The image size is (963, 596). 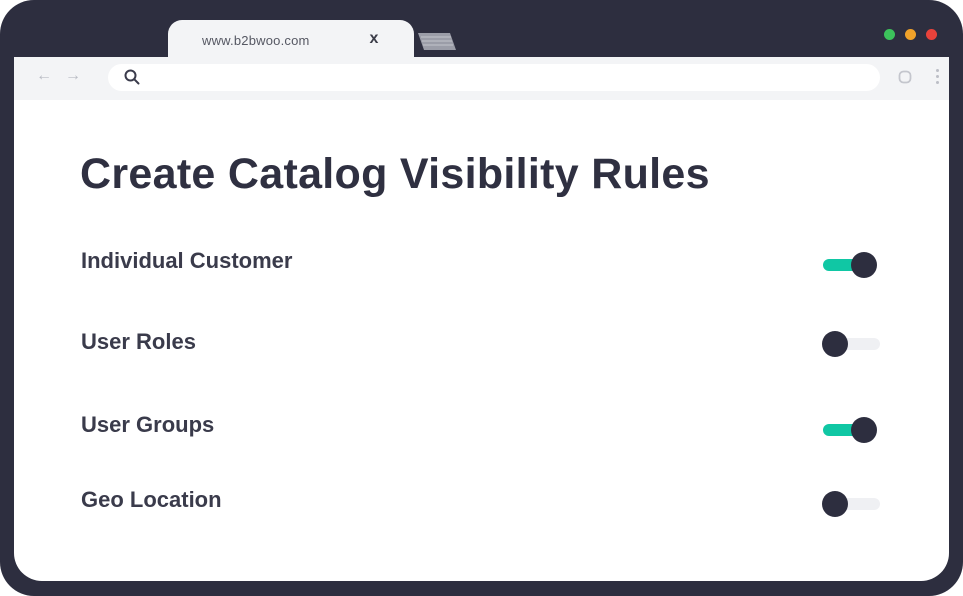 I want to click on address-bar, so click(x=494, y=77).